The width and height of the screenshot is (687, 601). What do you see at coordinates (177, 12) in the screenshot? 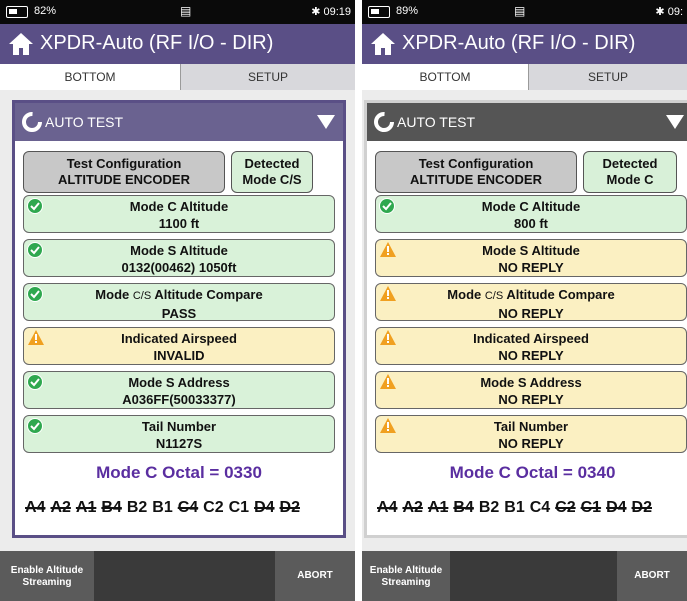
I see `status-bar: 82% ▤ ✱ 09:19` at bounding box center [177, 12].